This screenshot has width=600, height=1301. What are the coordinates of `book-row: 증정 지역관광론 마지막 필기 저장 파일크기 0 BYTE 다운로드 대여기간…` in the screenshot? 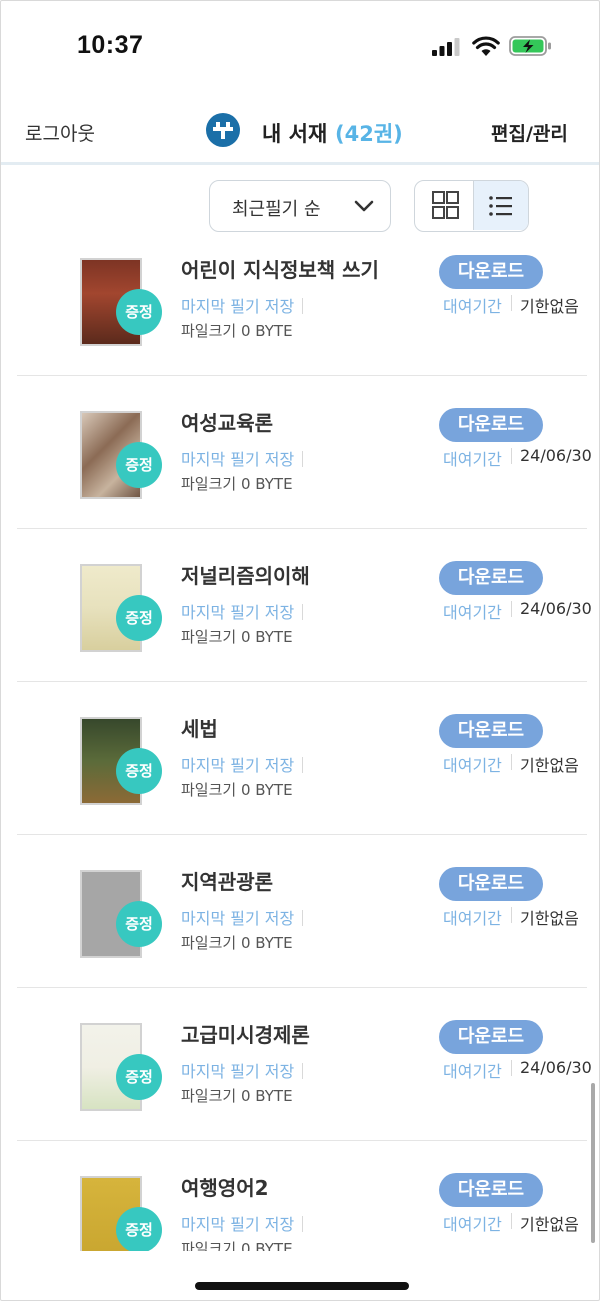 It's located at (302, 911).